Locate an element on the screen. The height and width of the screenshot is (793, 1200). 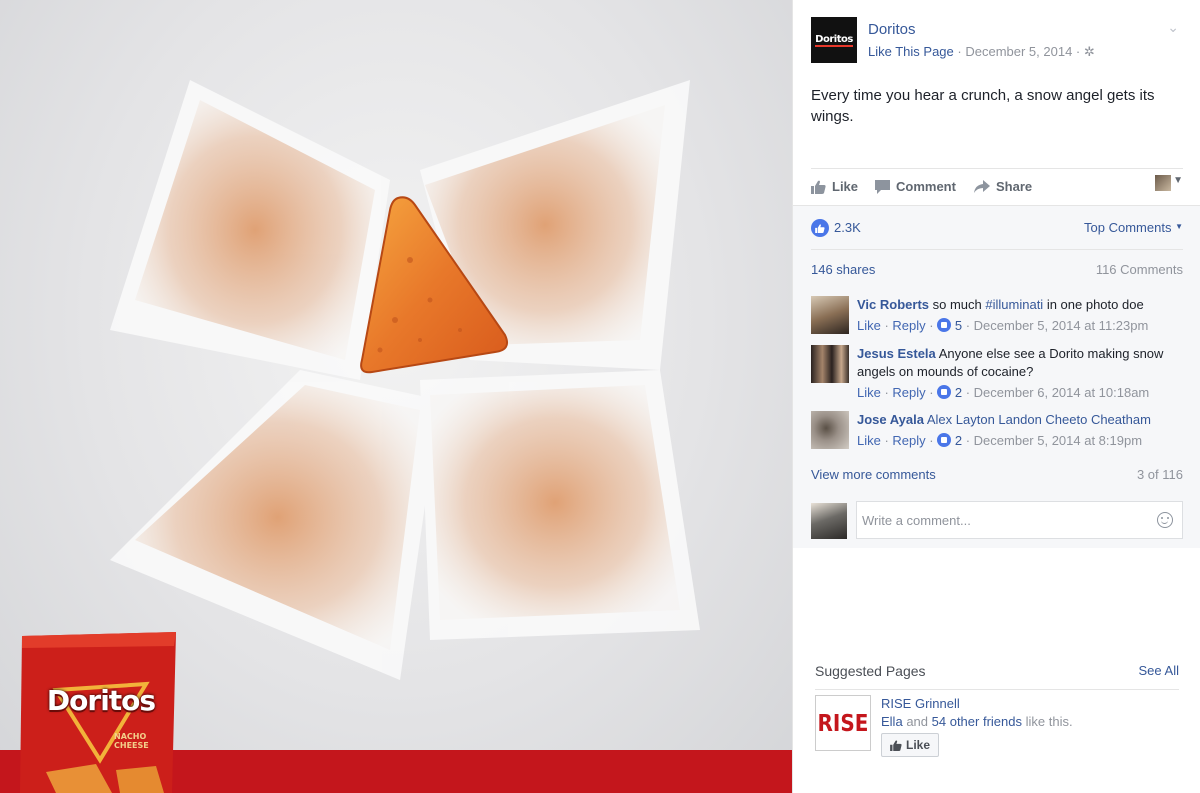
post-action-bar: Like Comment Share ▼ is located at coordinates (997, 186).